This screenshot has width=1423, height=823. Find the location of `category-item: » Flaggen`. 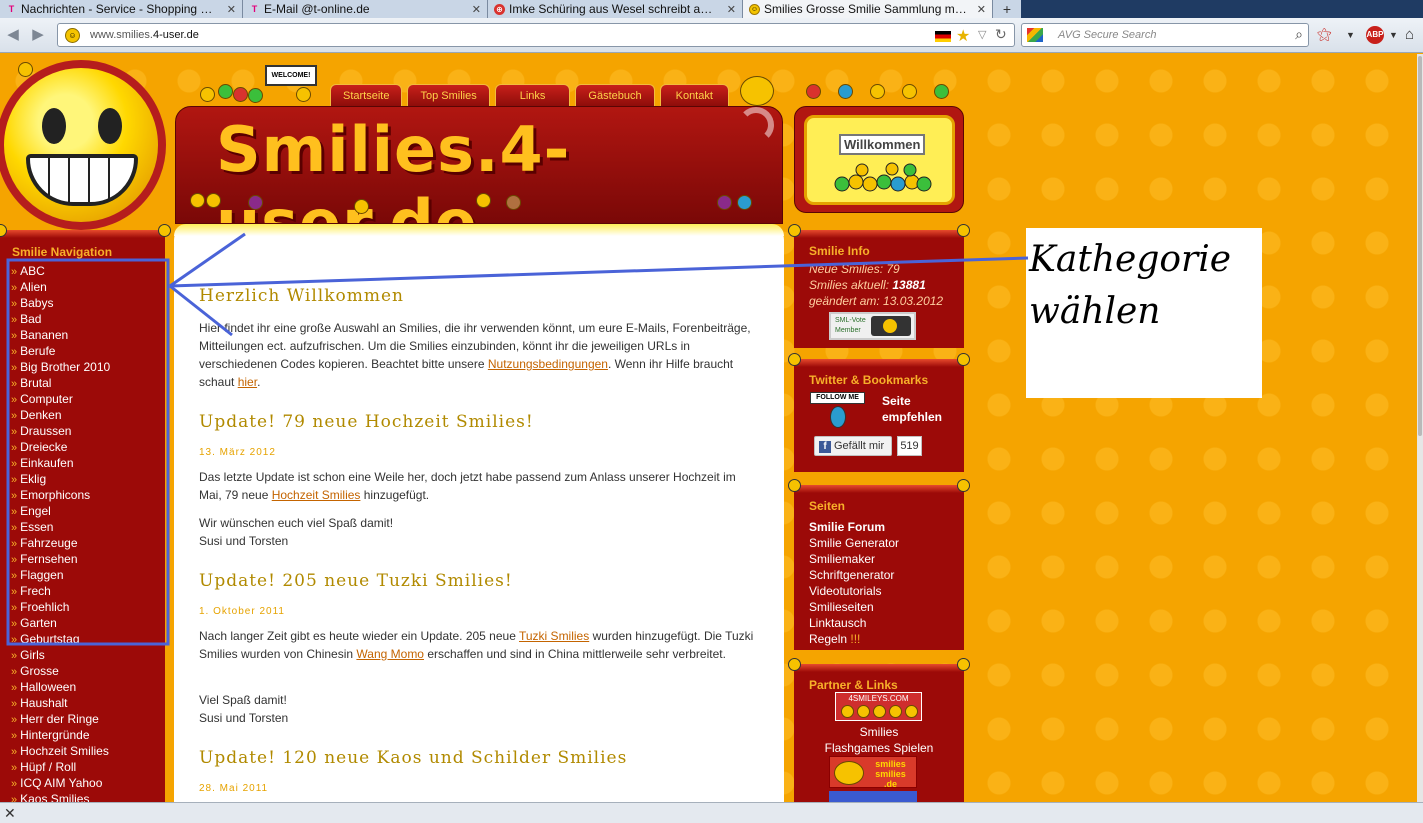

category-item: » Flaggen is located at coordinates (60, 575).